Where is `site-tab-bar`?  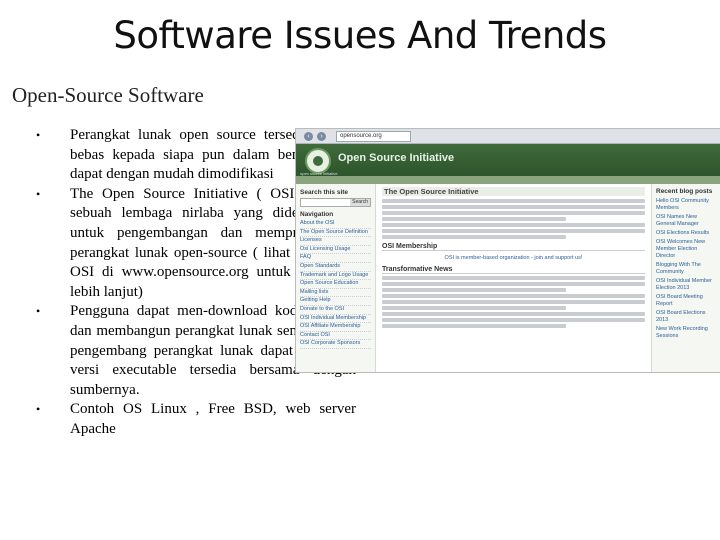 site-tab-bar is located at coordinates (508, 180).